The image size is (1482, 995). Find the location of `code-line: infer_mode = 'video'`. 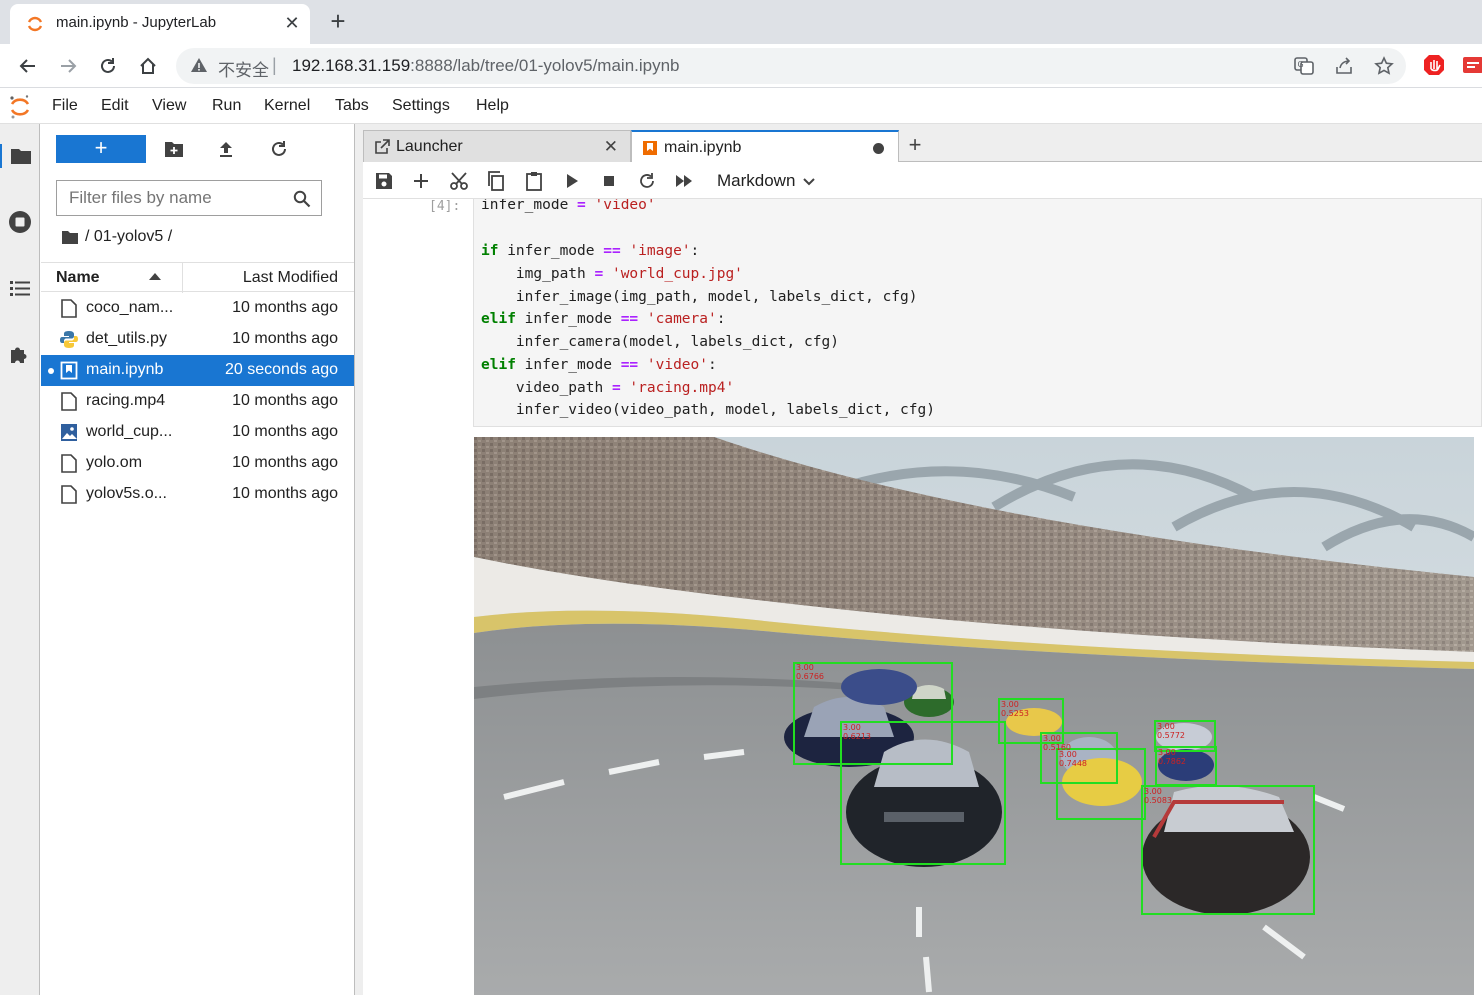

code-line: infer_mode = 'video' is located at coordinates (568, 206).